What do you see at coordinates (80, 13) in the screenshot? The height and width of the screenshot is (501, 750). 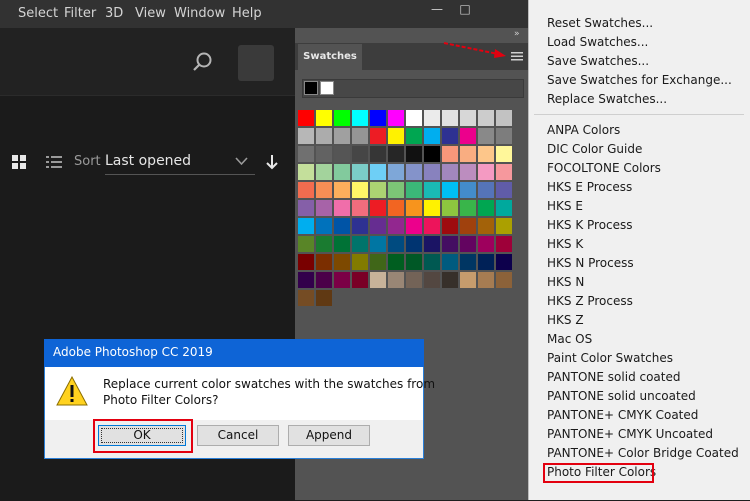 I see `menu-filter: Filter` at bounding box center [80, 13].